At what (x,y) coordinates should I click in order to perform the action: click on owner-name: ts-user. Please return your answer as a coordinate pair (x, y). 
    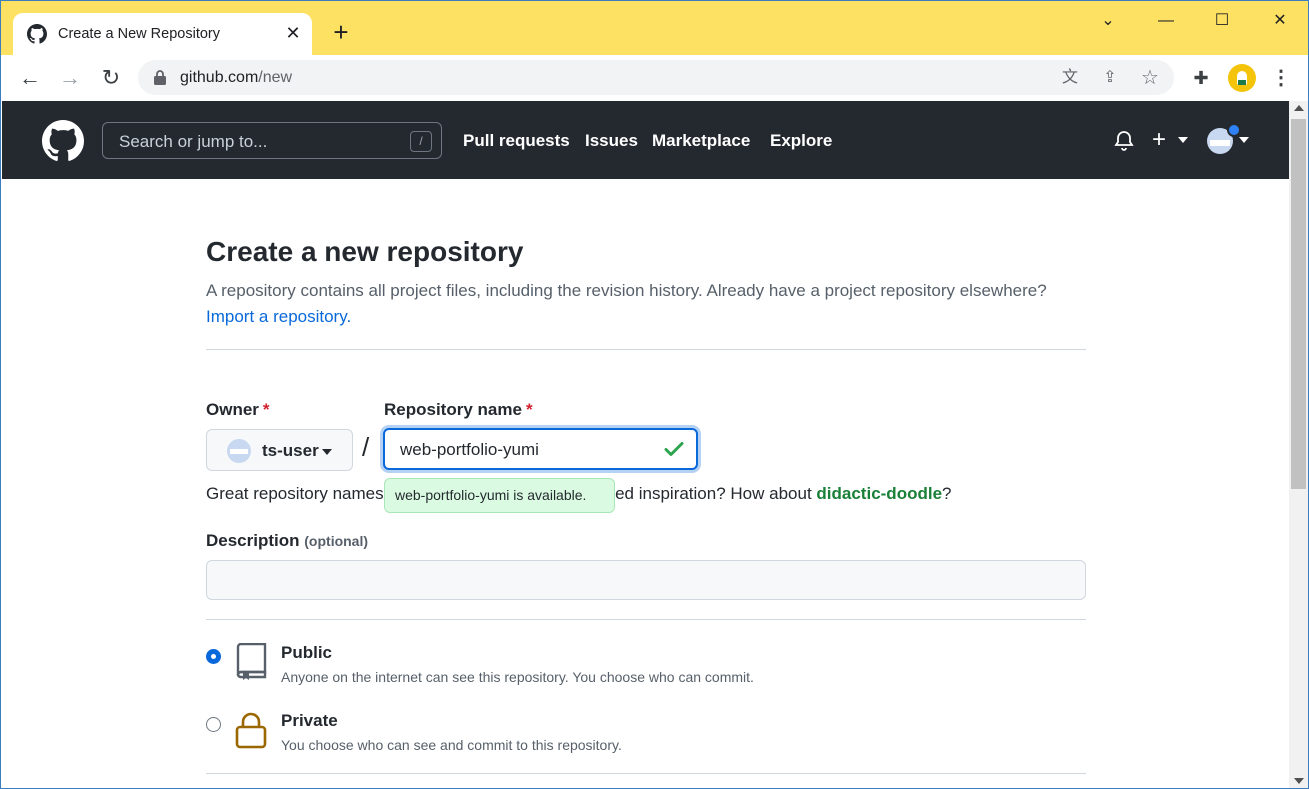
    Looking at the image, I should click on (290, 450).